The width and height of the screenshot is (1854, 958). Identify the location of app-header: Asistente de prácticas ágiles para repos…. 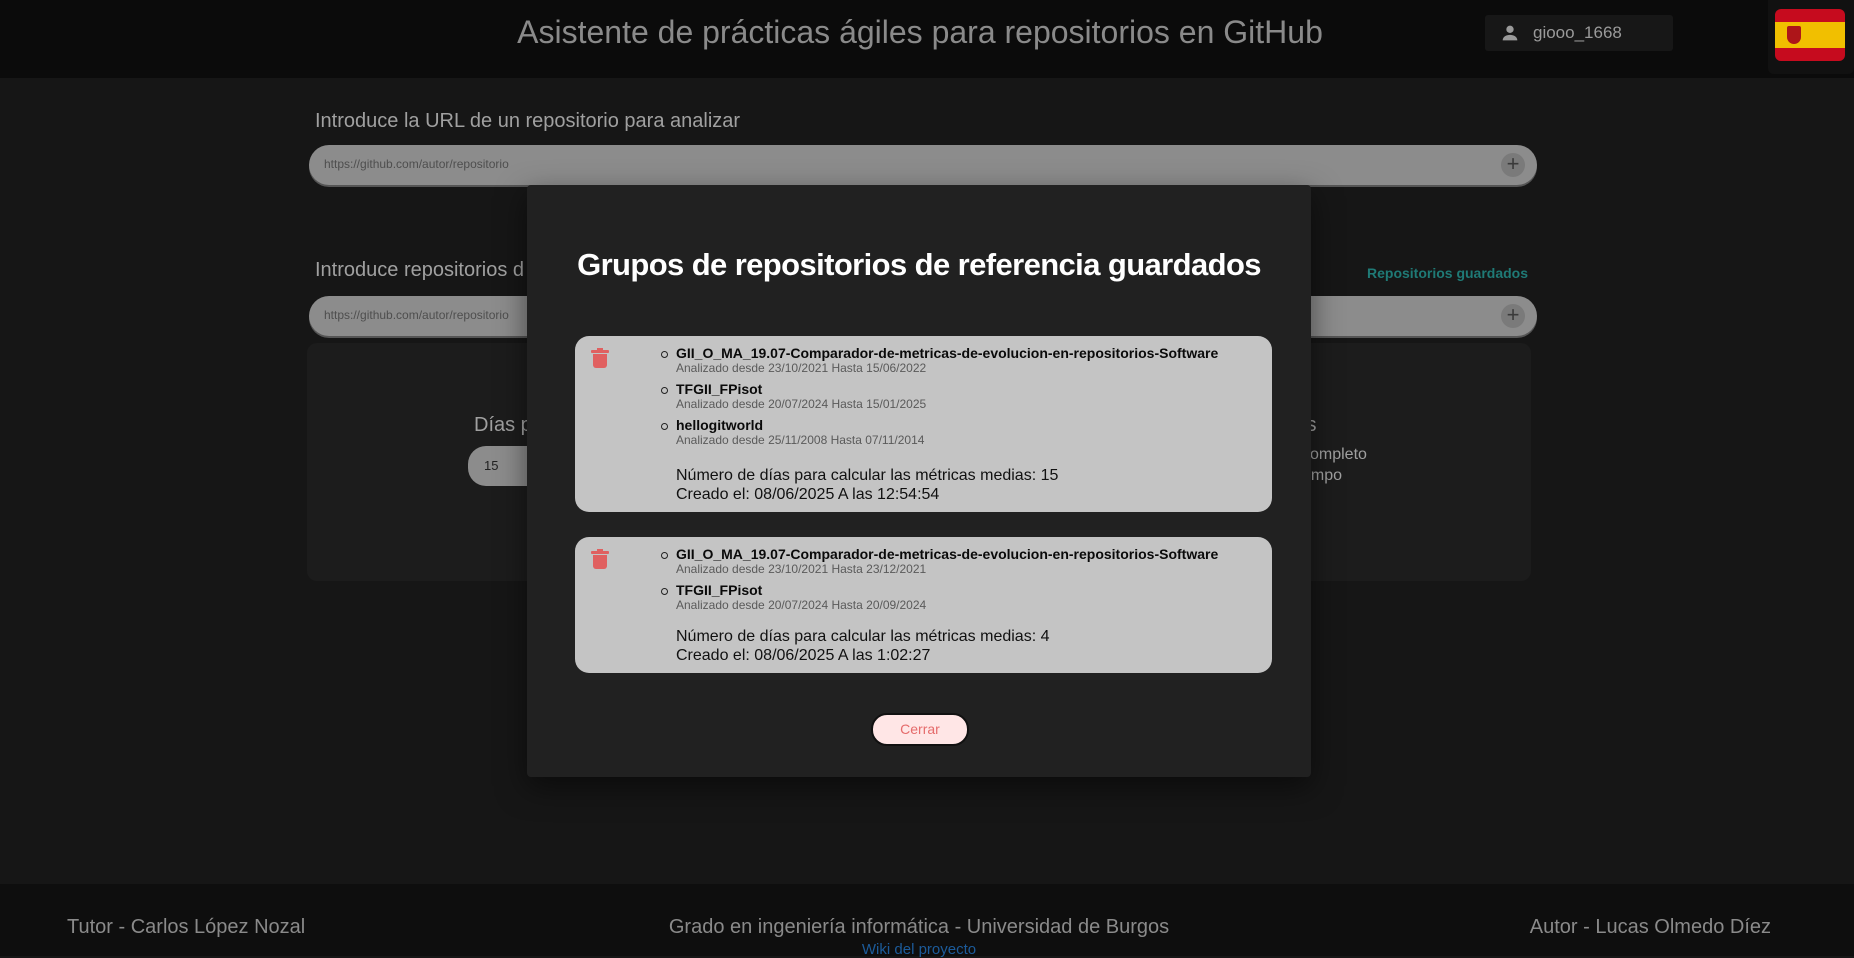
(927, 39).